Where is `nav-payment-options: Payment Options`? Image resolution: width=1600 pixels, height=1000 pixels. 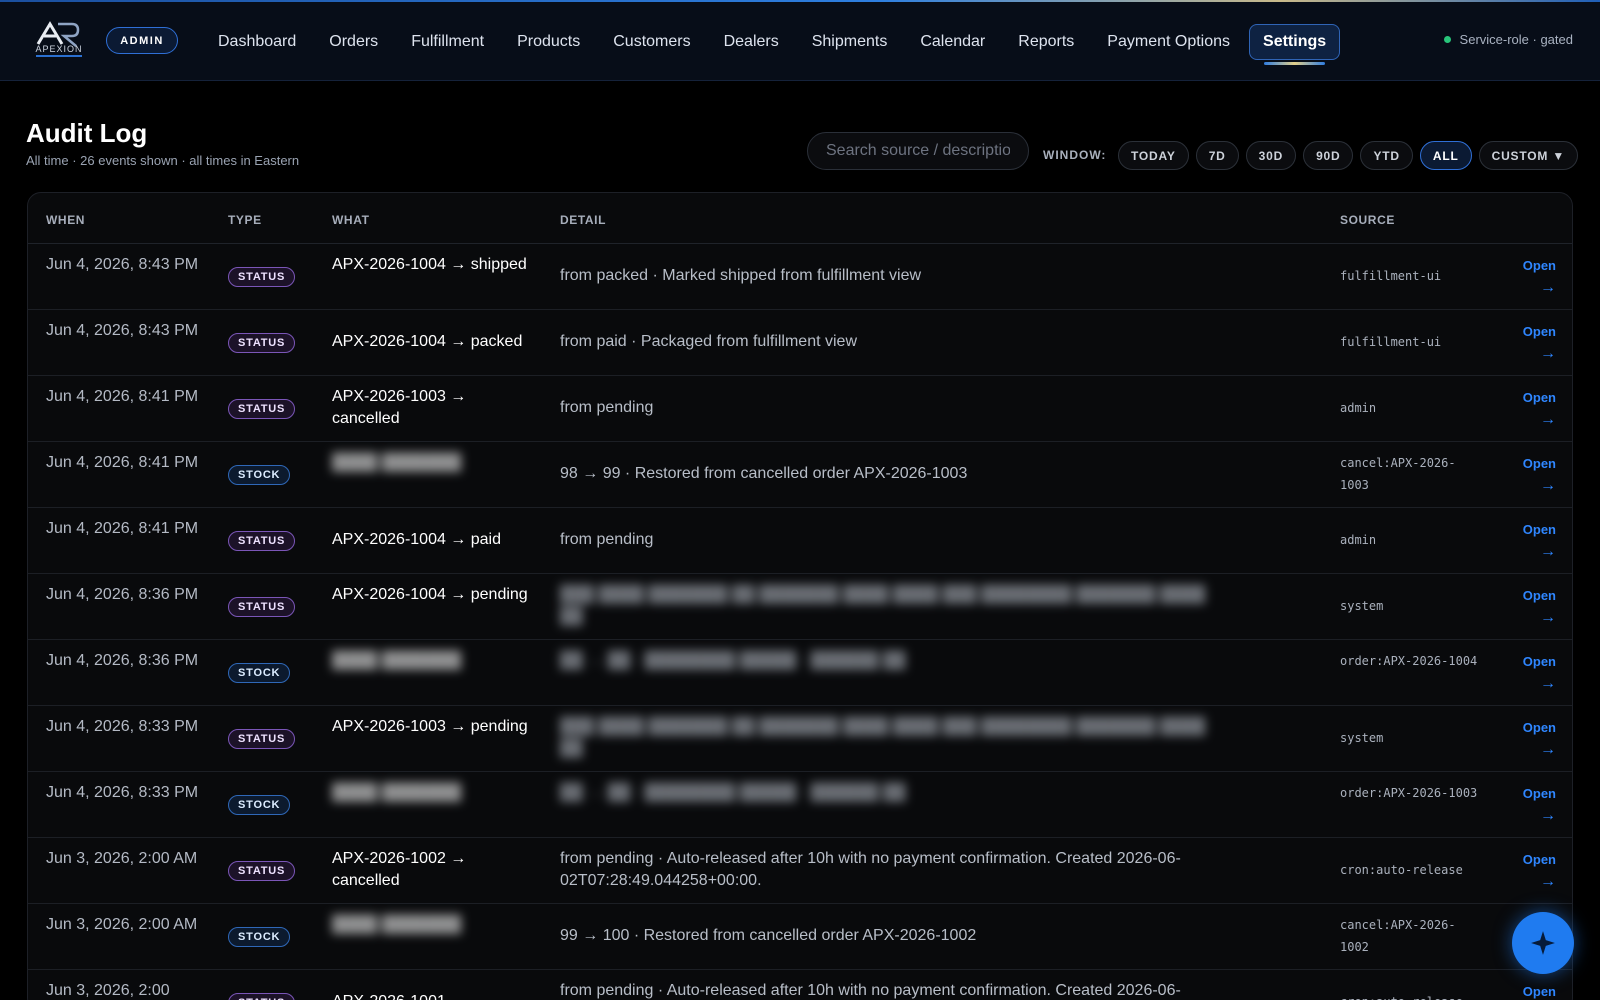
nav-payment-options: Payment Options is located at coordinates (1168, 42).